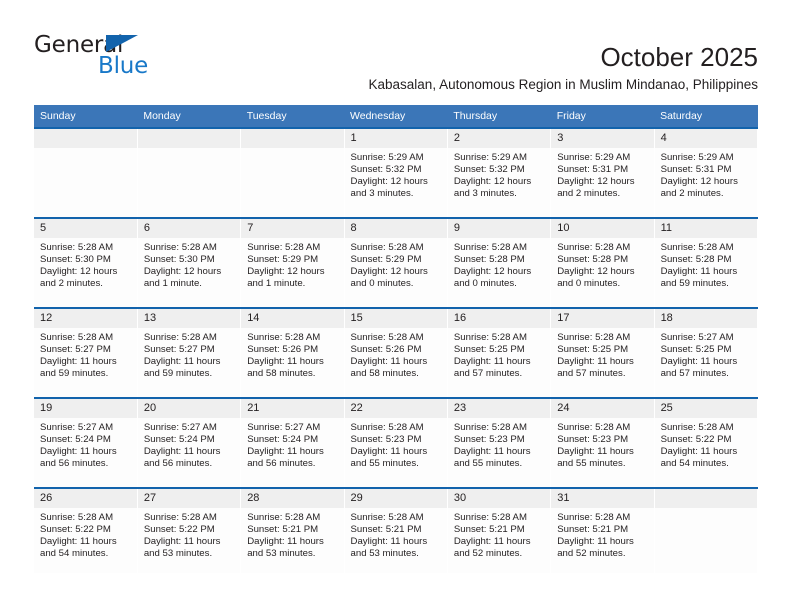  Describe the element at coordinates (602, 408) in the screenshot. I see `day-number: 24` at that location.